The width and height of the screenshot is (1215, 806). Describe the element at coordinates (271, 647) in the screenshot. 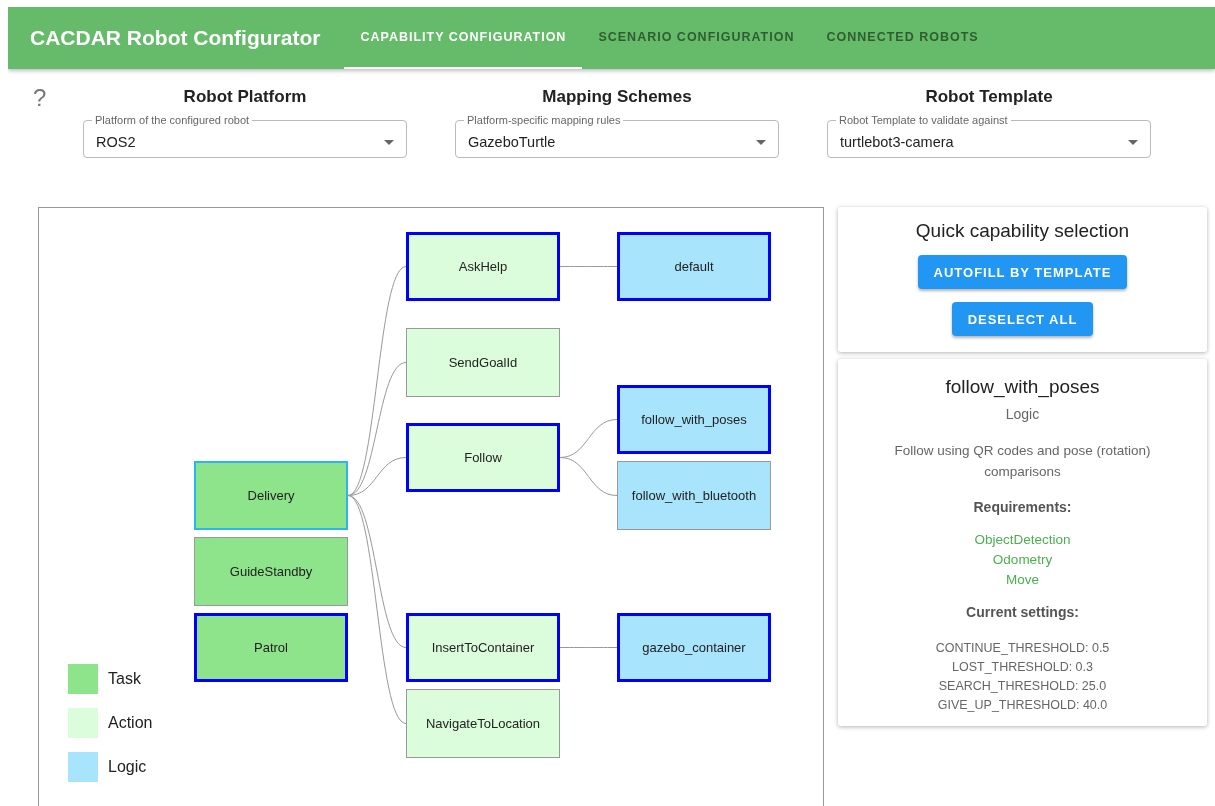

I see `task-node: Patrol` at that location.